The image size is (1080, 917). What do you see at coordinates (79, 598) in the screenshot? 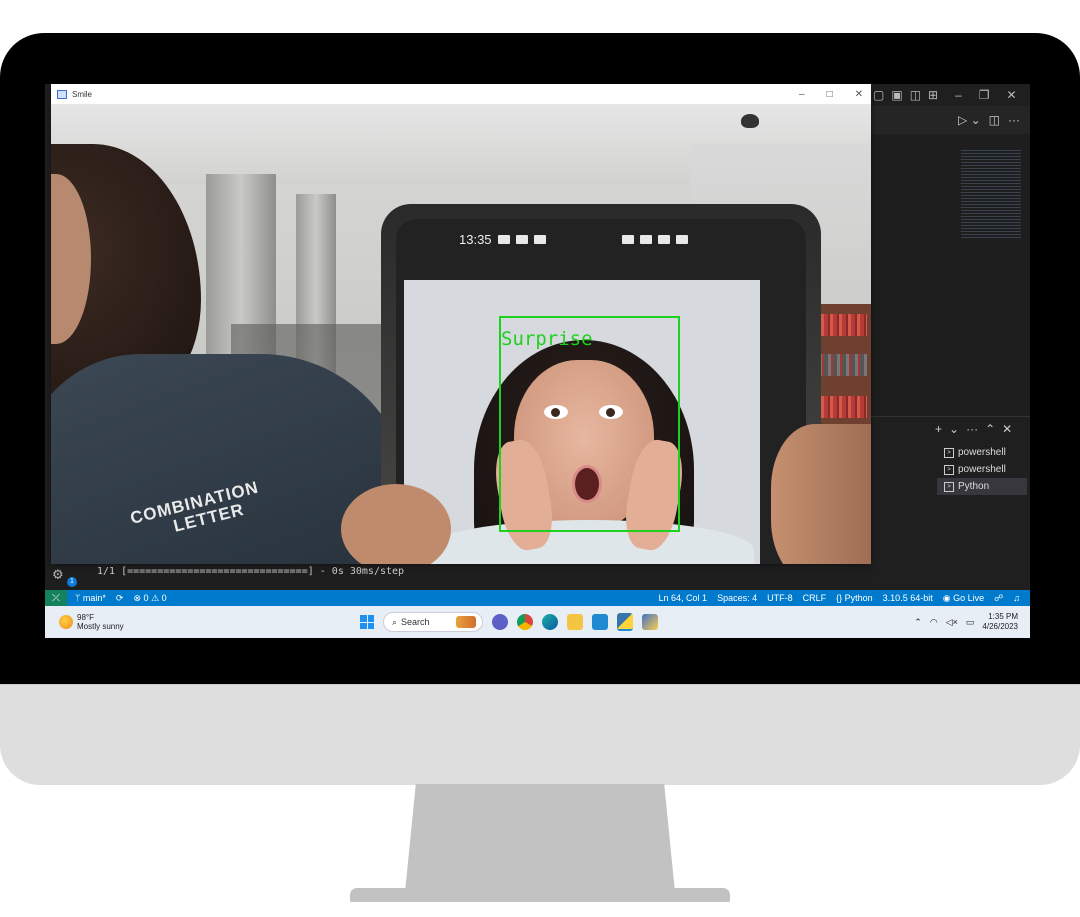
I see `branch-icon: ᛘ` at bounding box center [79, 598].